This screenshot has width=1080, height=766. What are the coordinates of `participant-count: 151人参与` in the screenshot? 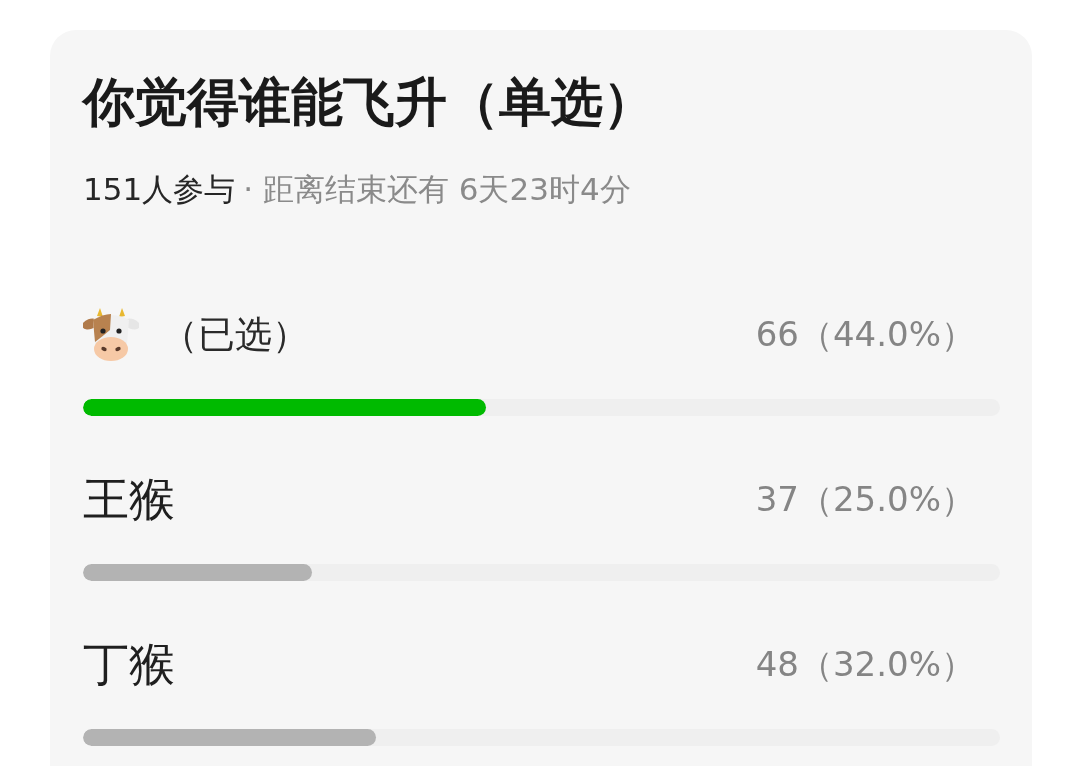 It's located at (159, 189).